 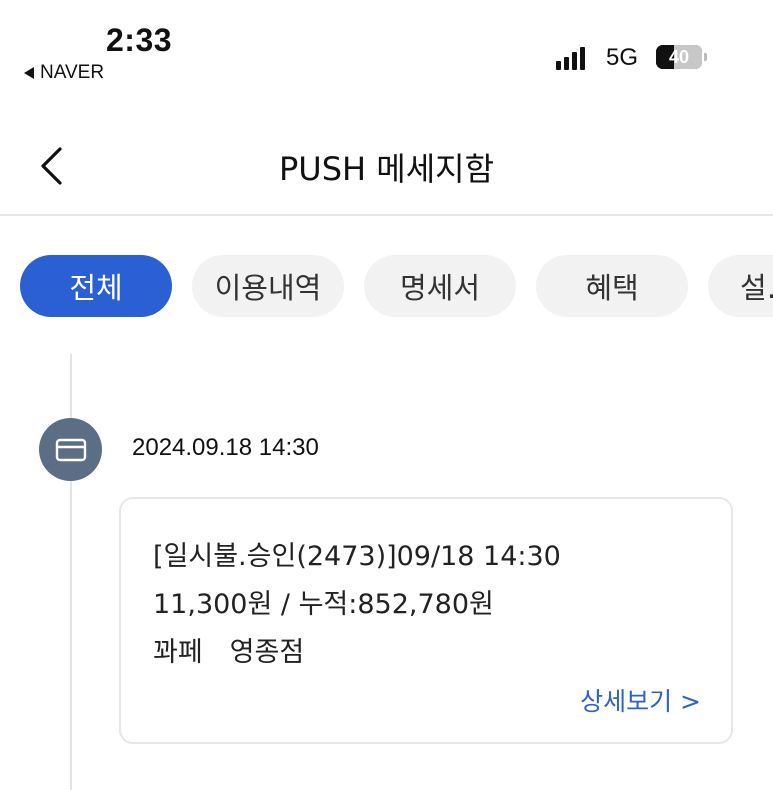 What do you see at coordinates (323, 604) in the screenshot?
I see `message-line-amount: 11,300원 / 누적:852,780원` at bounding box center [323, 604].